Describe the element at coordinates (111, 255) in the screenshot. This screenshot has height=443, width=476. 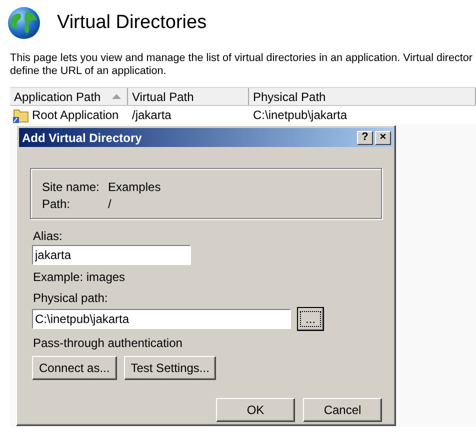
I see `alias-field: jakarta` at that location.